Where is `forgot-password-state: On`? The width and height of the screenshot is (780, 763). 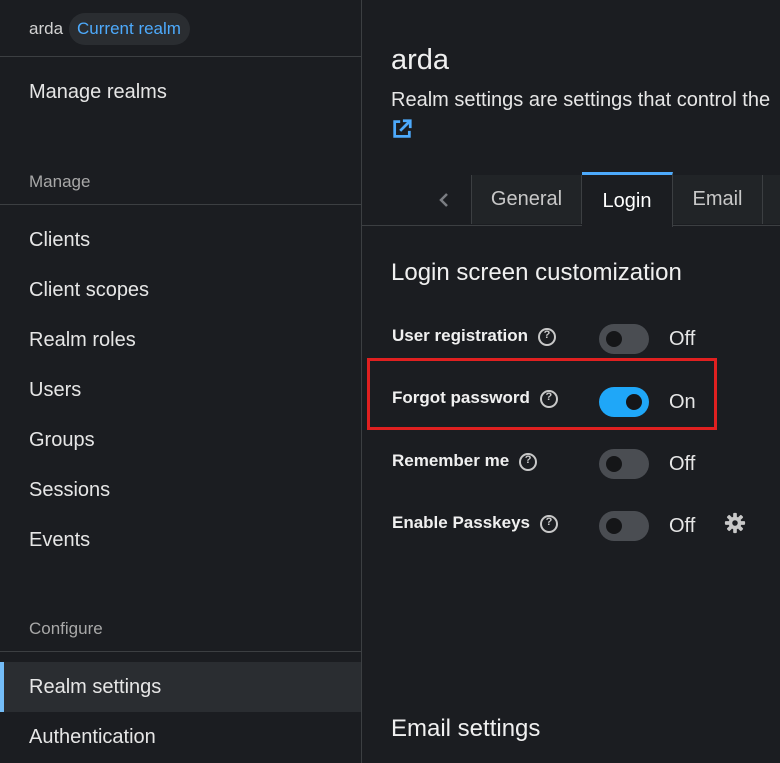
forgot-password-state: On is located at coordinates (682, 402).